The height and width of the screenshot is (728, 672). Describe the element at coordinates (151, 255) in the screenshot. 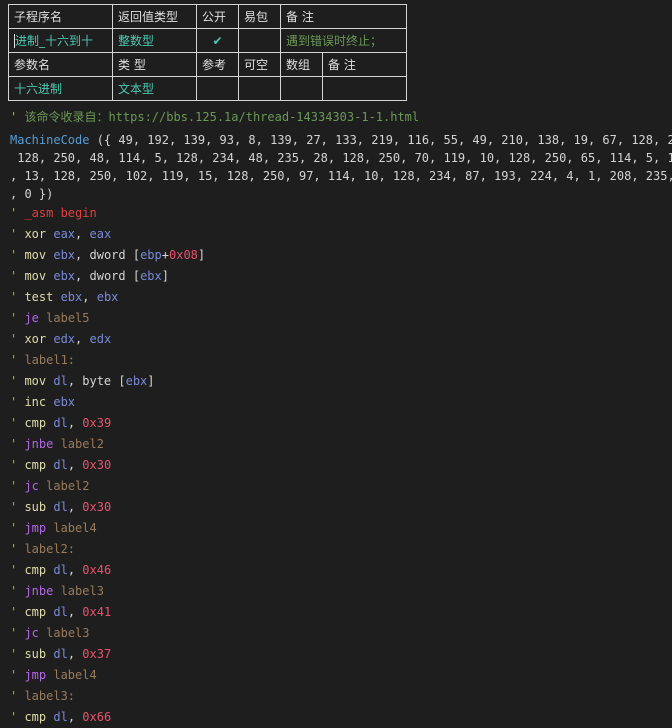

I see `asm-token: ebp` at that location.